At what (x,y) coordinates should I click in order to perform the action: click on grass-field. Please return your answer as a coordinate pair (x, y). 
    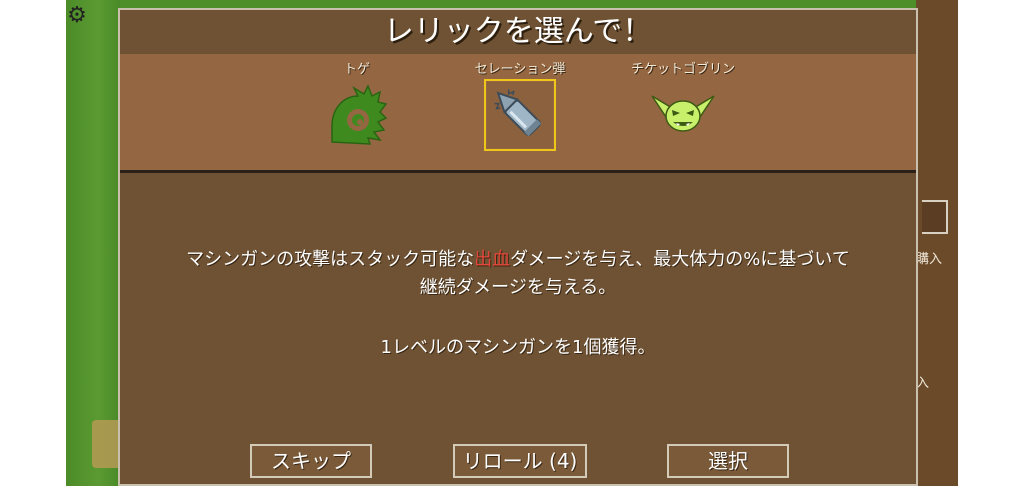
    Looking at the image, I should click on (93, 243).